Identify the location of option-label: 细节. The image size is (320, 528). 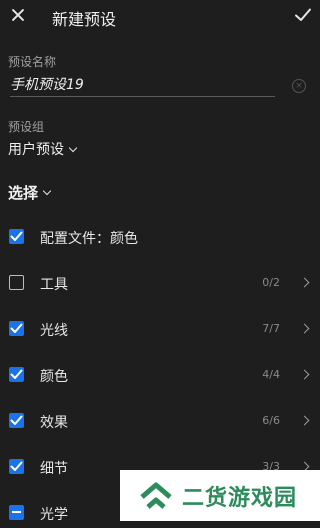
(54, 469).